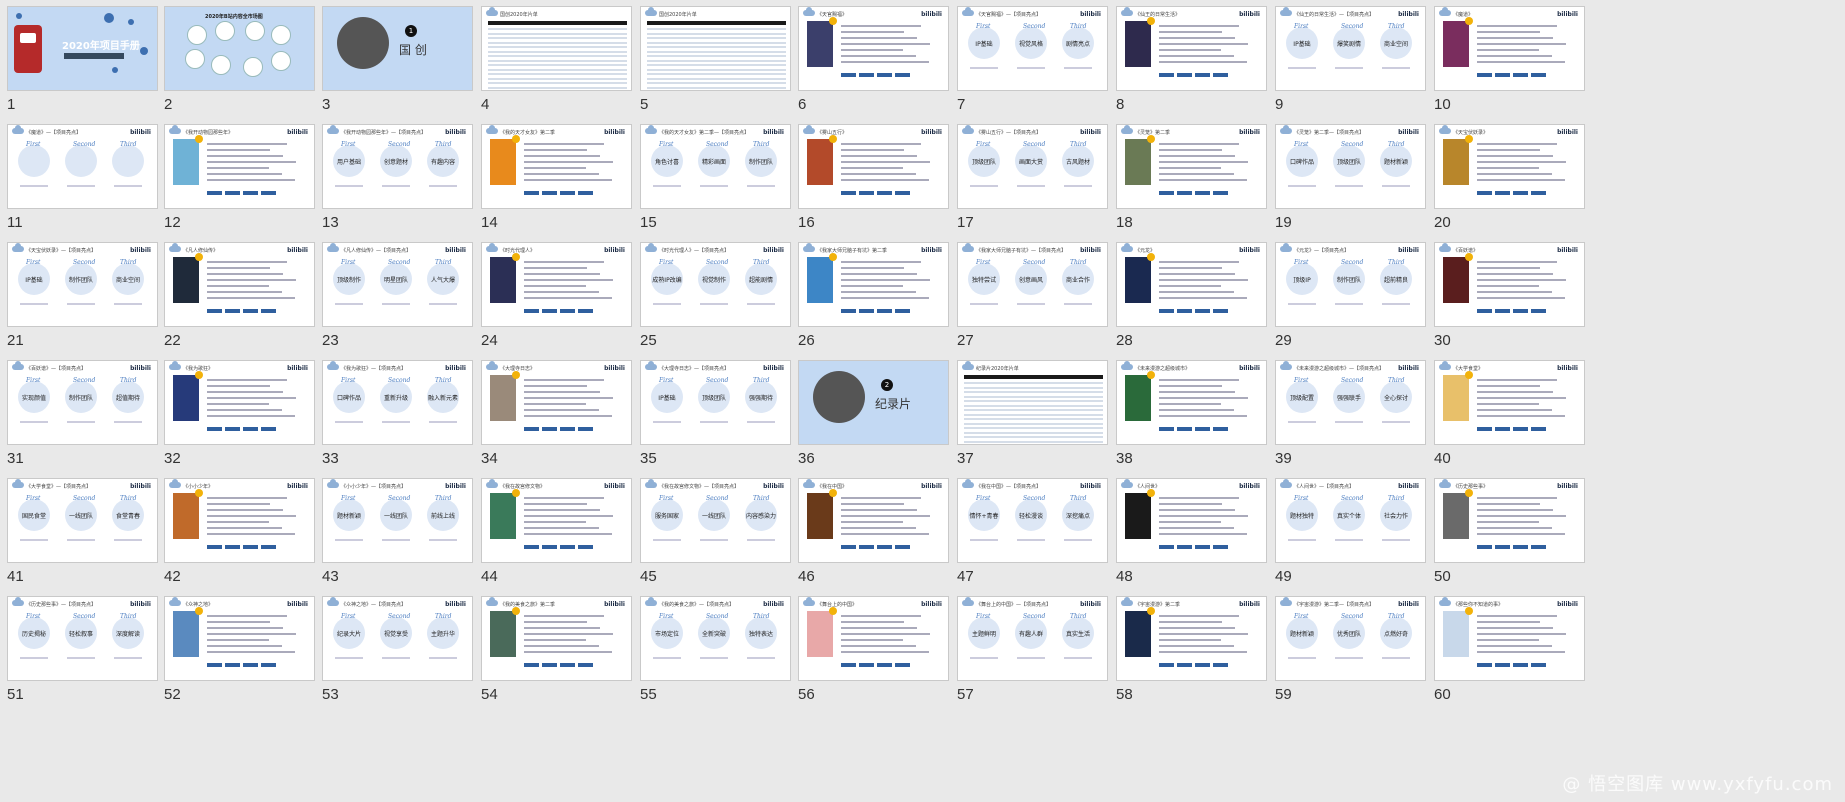 Image resolution: width=1845 pixels, height=802 pixels. I want to click on slide-thumbnail: 《小小少年》 bilibili, so click(239, 520).